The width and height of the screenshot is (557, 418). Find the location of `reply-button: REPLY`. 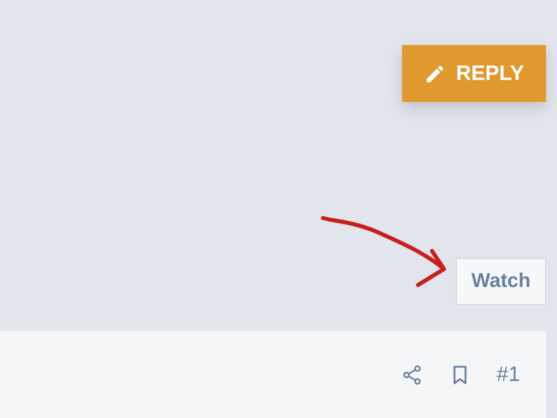

reply-button: REPLY is located at coordinates (474, 73).